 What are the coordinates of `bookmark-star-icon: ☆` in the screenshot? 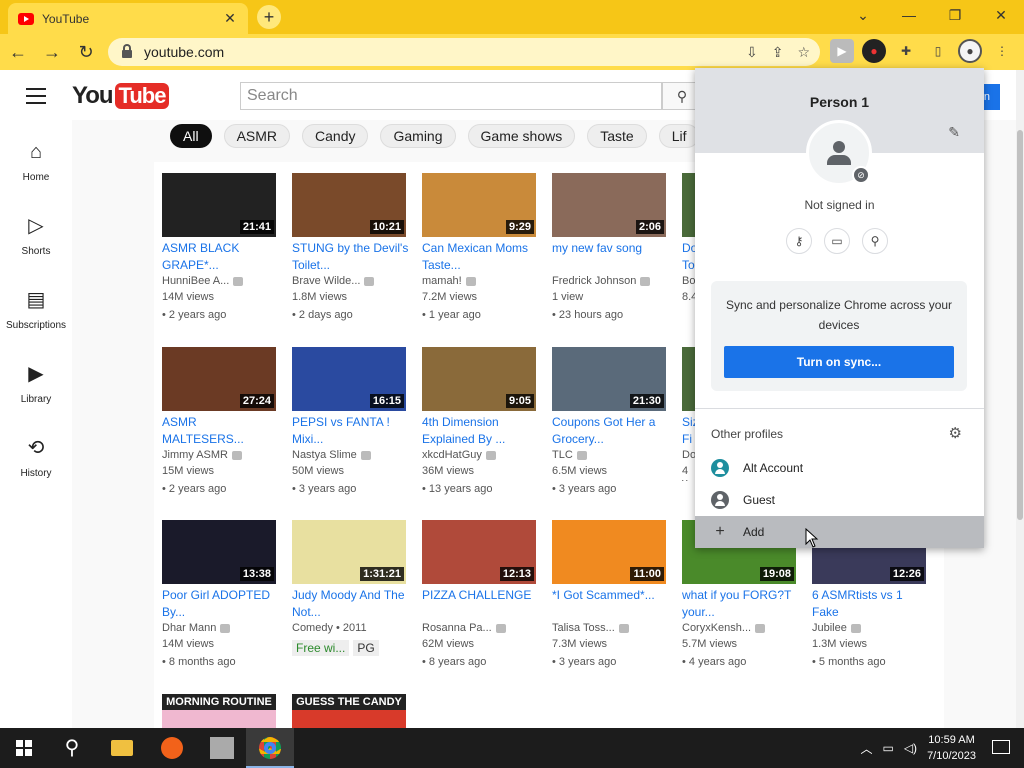 It's located at (803, 52).